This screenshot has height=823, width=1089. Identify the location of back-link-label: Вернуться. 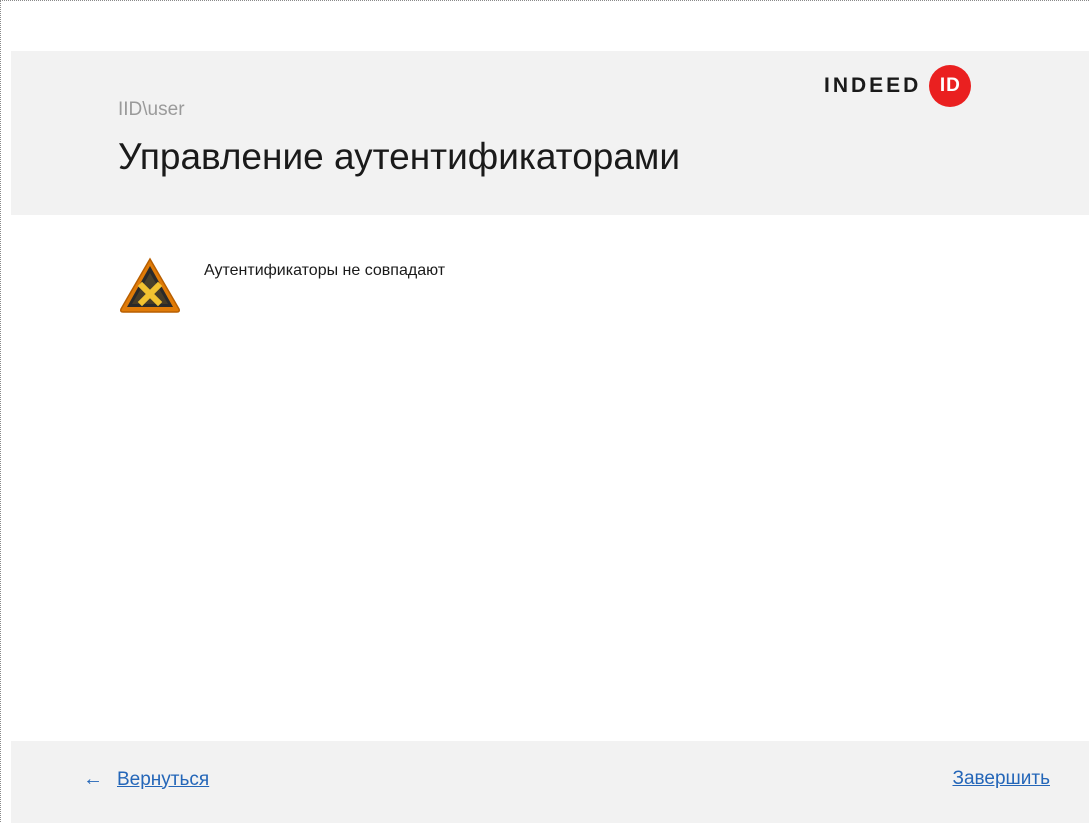
(163, 780).